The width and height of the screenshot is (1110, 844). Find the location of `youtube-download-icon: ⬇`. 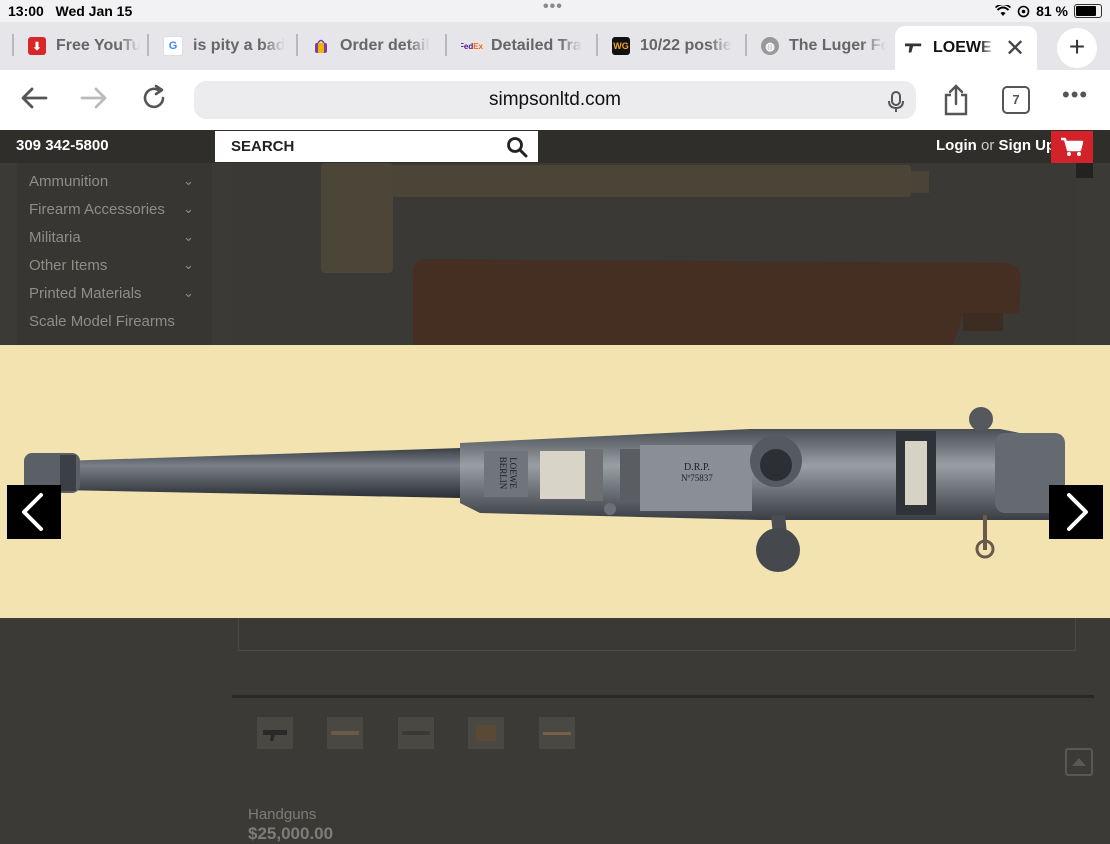

youtube-download-icon: ⬇ is located at coordinates (37, 46).